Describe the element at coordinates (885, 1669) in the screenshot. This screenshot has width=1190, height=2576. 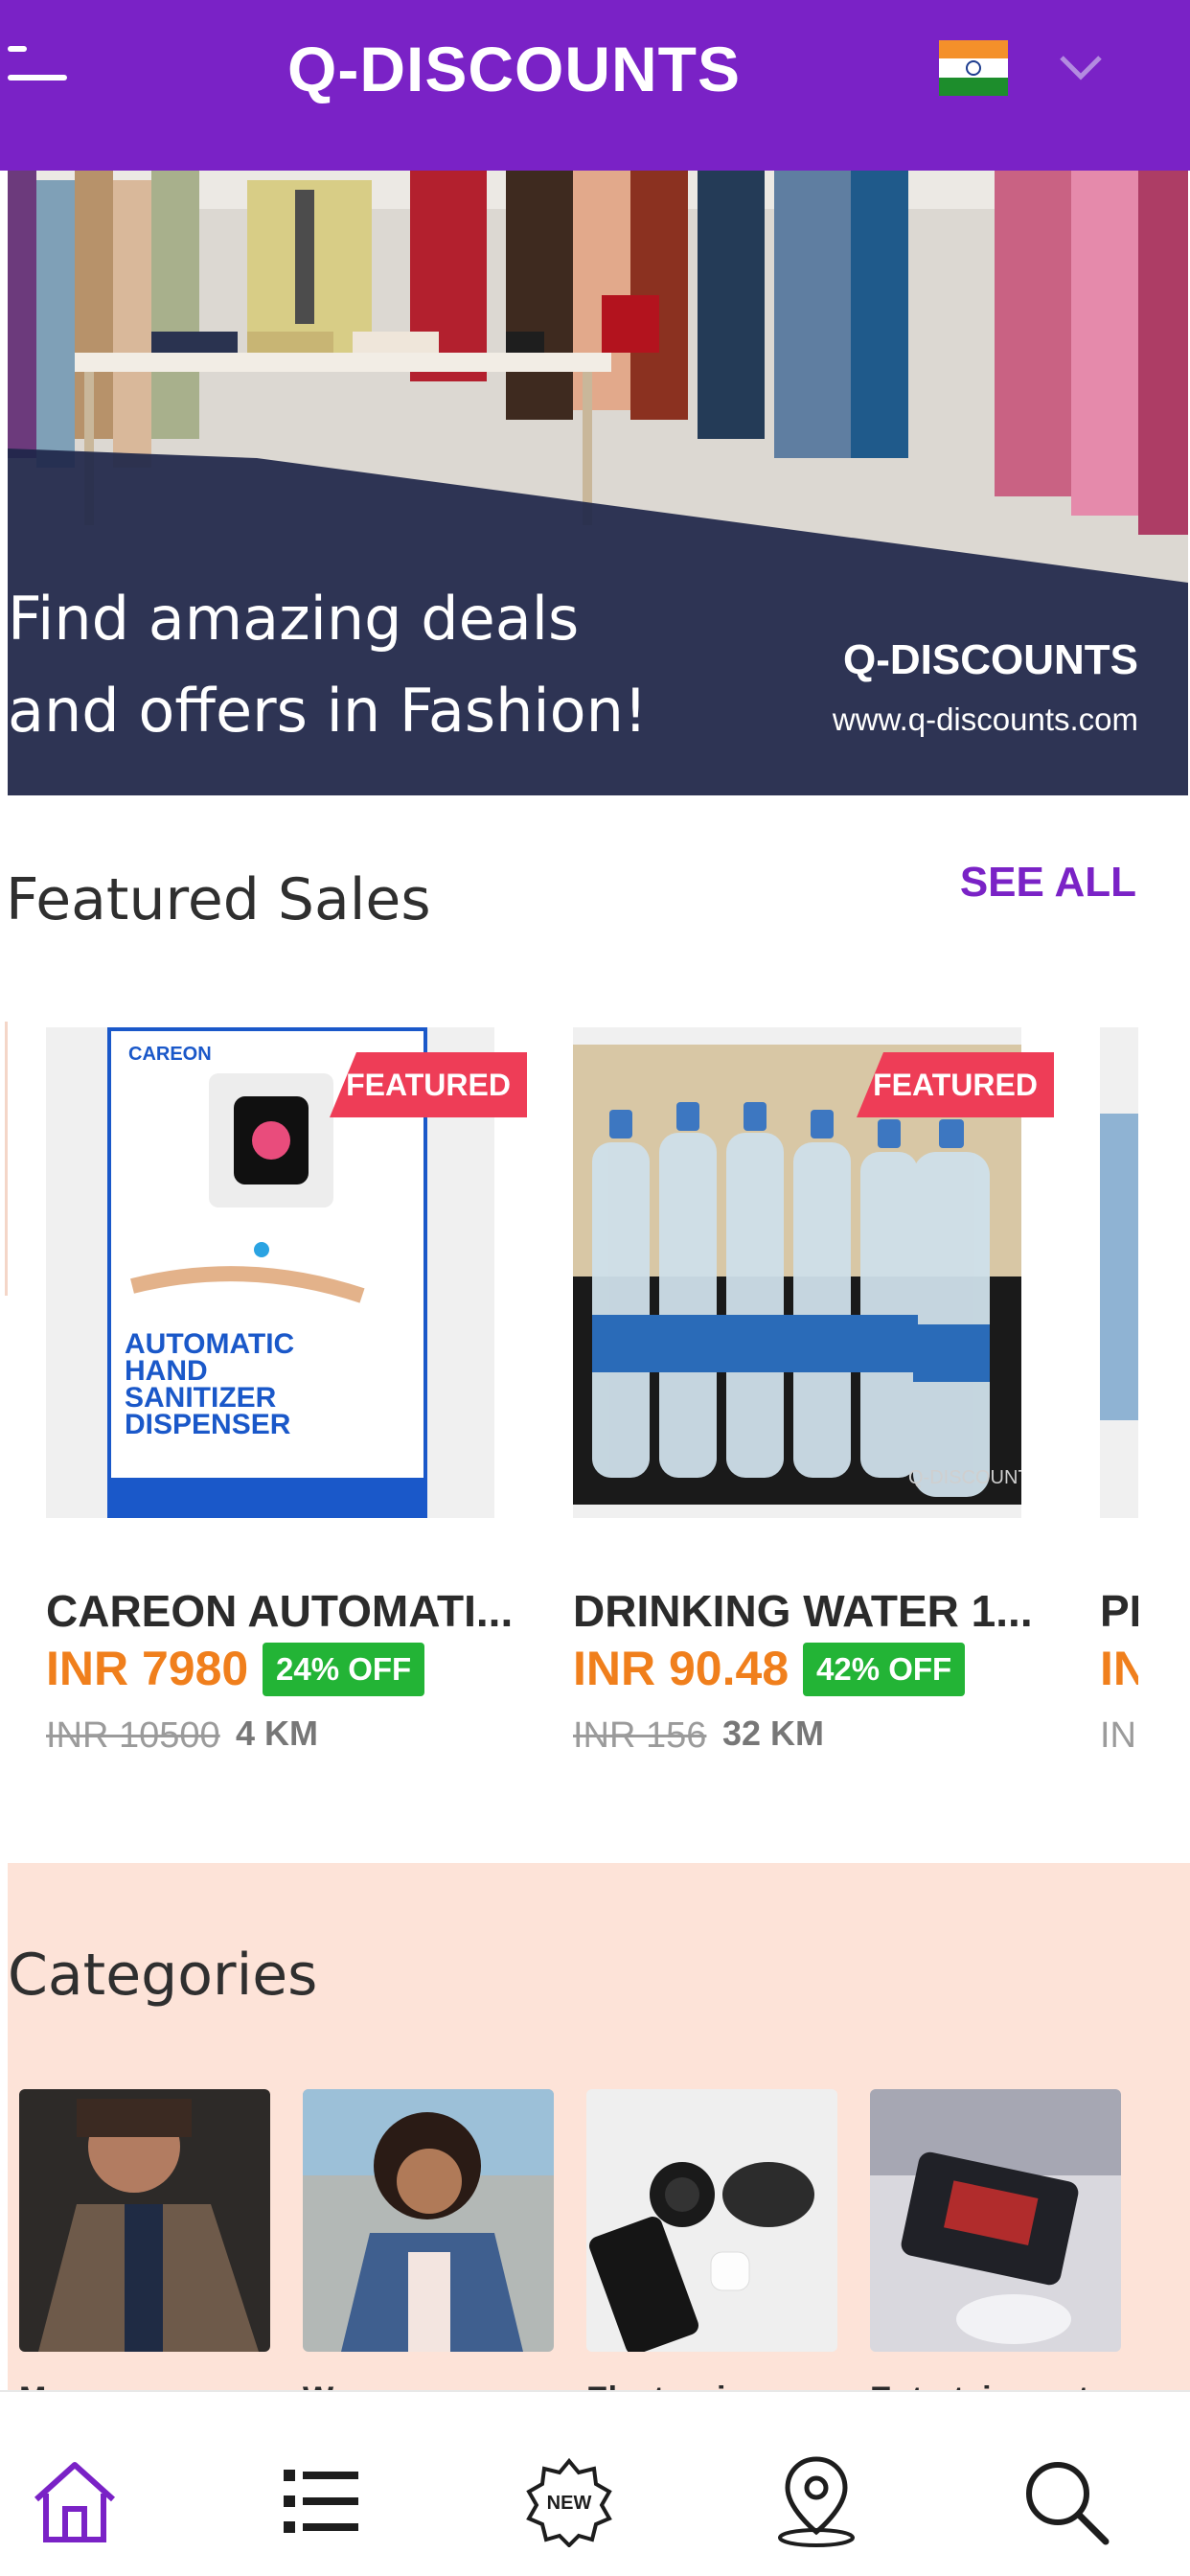
I see `discount-badge: 42% OFF` at that location.